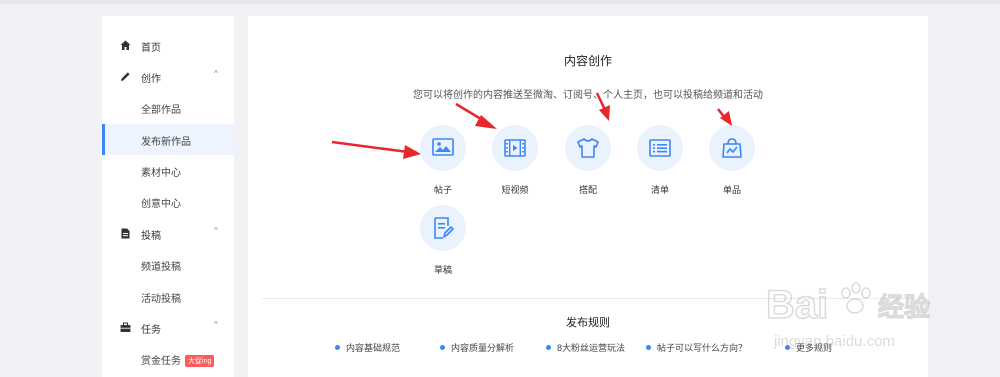  I want to click on content-type-label: 清单, so click(659, 190).